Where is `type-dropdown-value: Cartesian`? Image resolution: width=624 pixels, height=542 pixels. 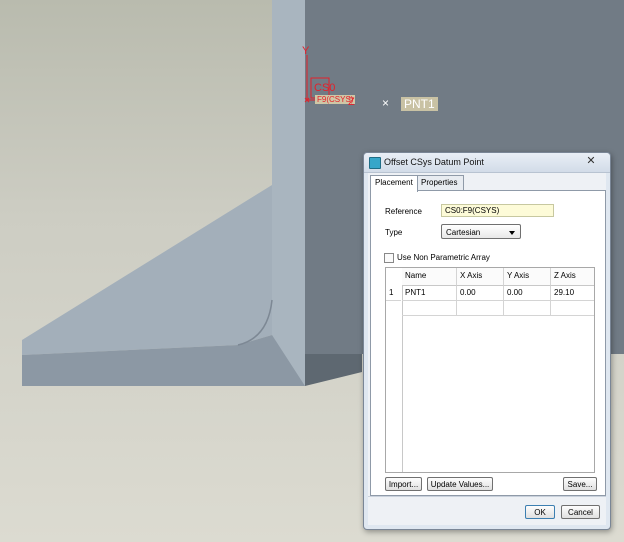 type-dropdown-value: Cartesian is located at coordinates (463, 232).